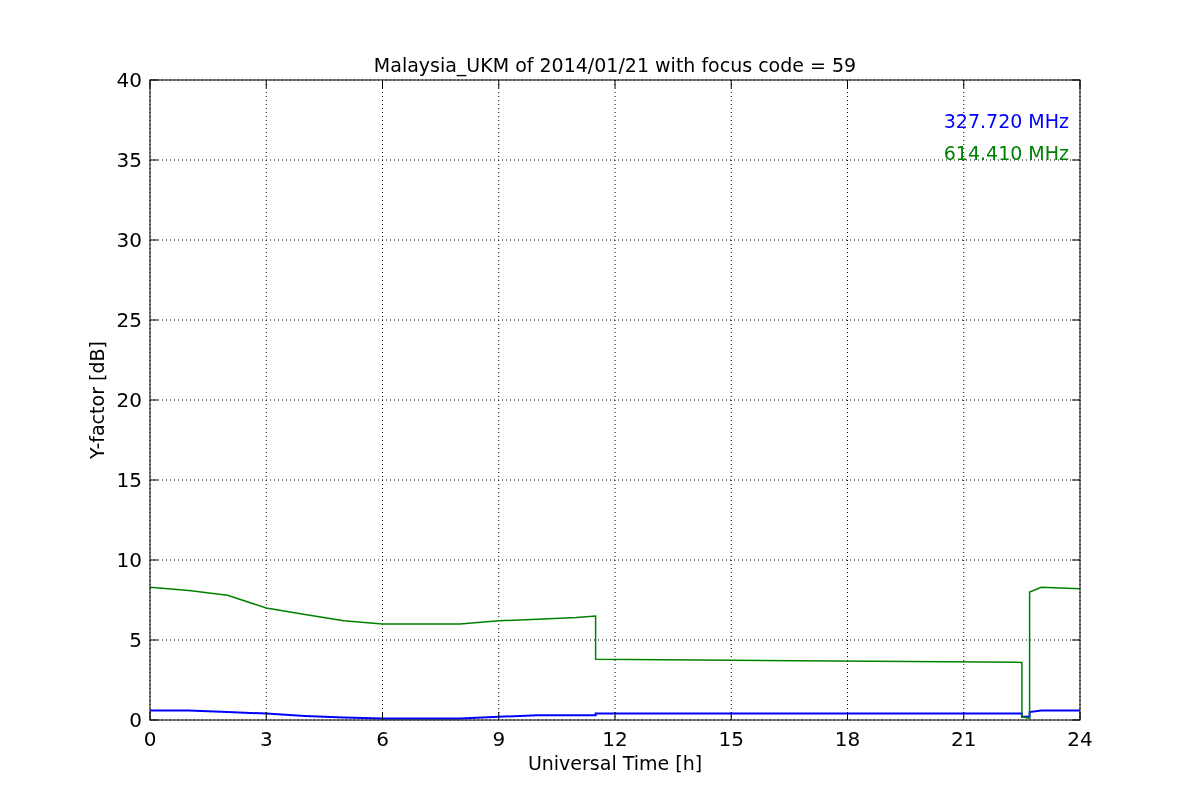 This screenshot has height=800, width=1200. I want to click on chart-title: Malaysia_UKM of 2014/01/21 with focus code = 59, so click(615, 65).